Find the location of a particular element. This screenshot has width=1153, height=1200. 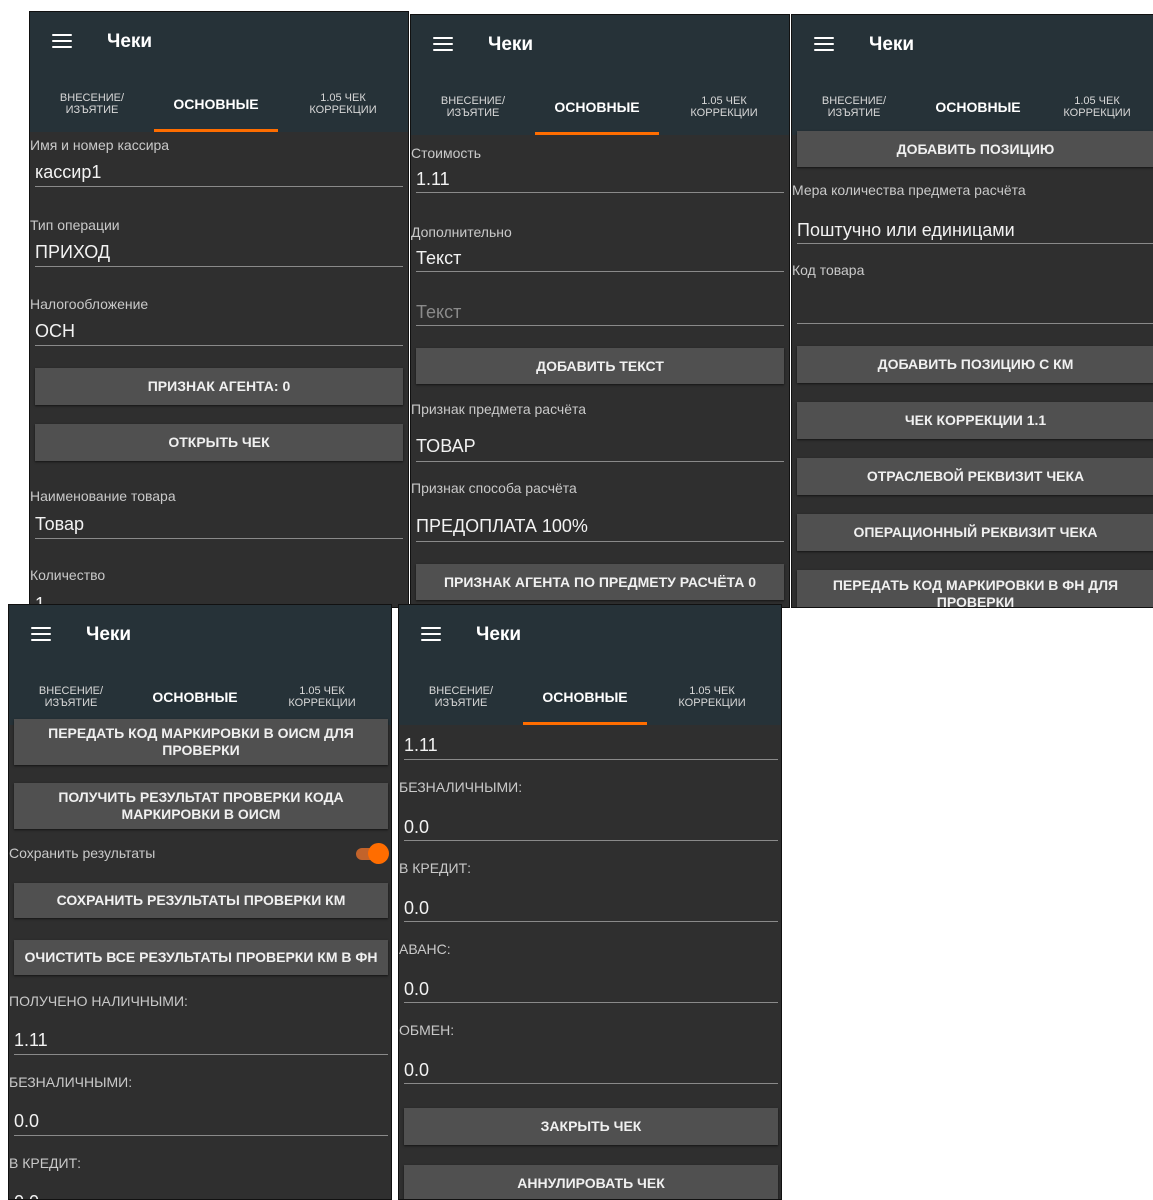

correction-check-button: ЧЕК КОРРЕКЦИИ 1.1 is located at coordinates (975, 420).